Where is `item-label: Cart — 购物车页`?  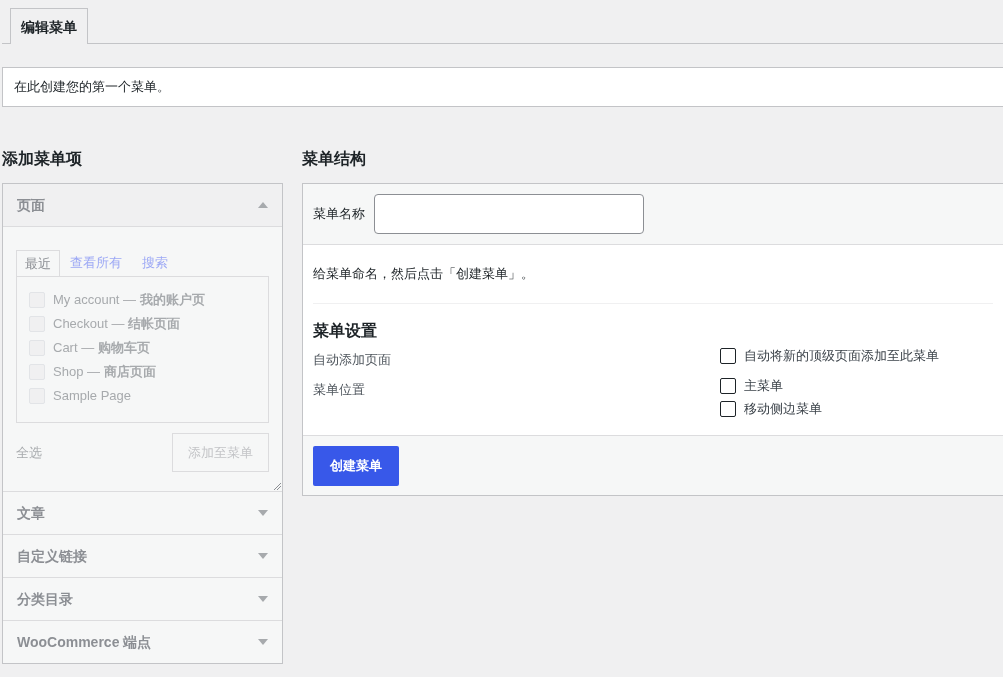
item-label: Cart — 购物车页 is located at coordinates (101, 348).